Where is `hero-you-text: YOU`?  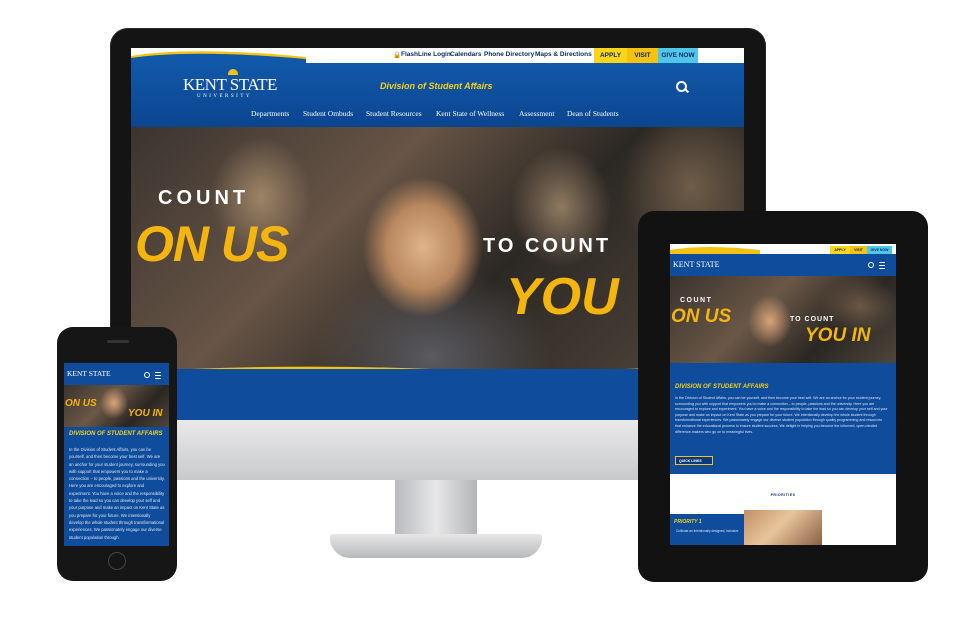 hero-you-text: YOU is located at coordinates (562, 297).